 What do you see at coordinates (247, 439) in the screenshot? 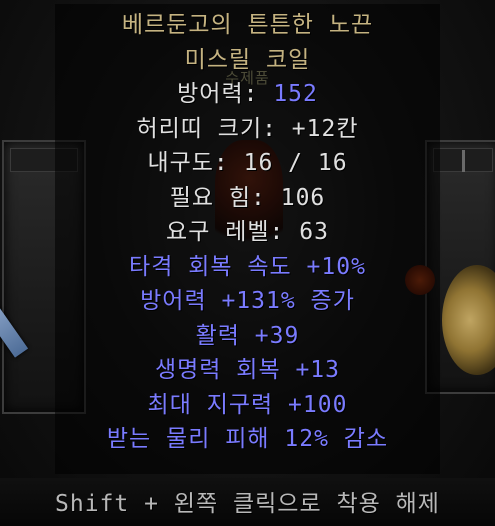
I see `magic-property: 받는 물리 피해 12% 감소` at bounding box center [247, 439].